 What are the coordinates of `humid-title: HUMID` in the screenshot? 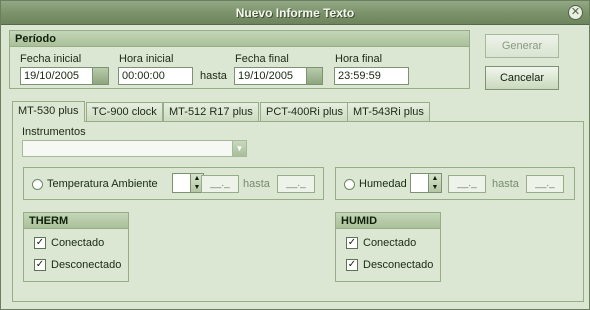 It's located at (388, 221).